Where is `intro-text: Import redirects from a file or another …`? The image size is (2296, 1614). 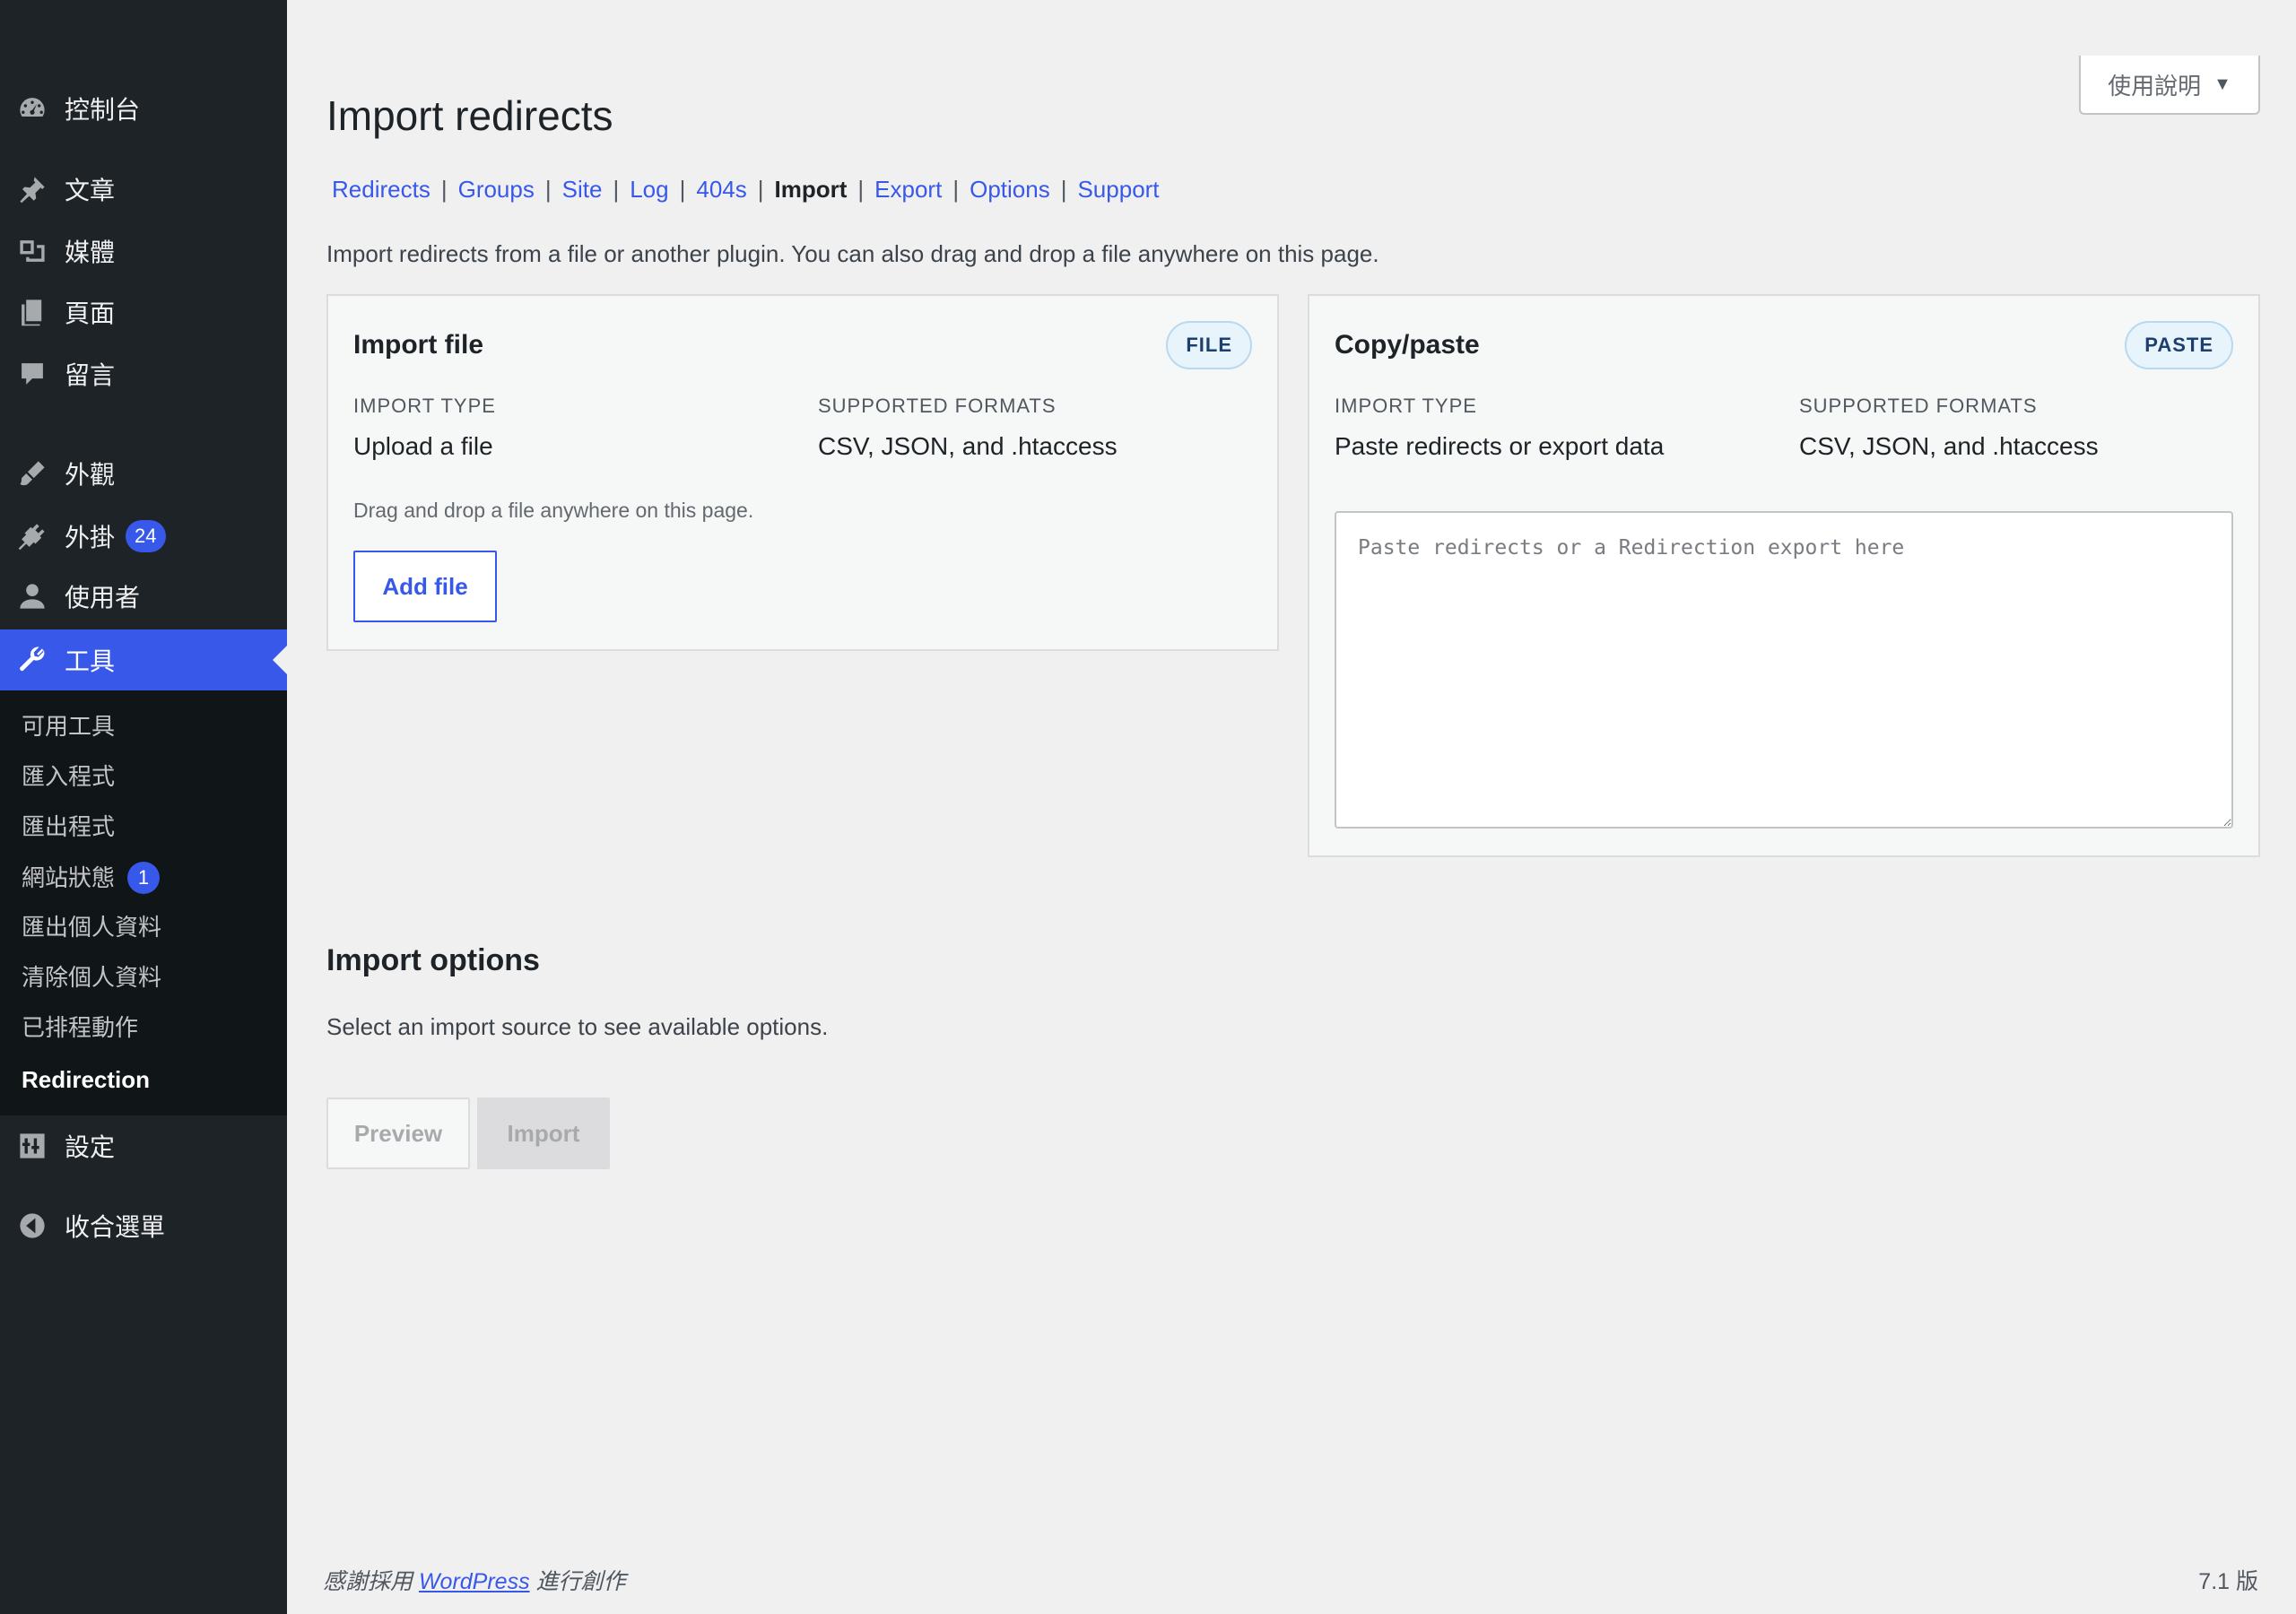 intro-text: Import redirects from a file or another … is located at coordinates (852, 254).